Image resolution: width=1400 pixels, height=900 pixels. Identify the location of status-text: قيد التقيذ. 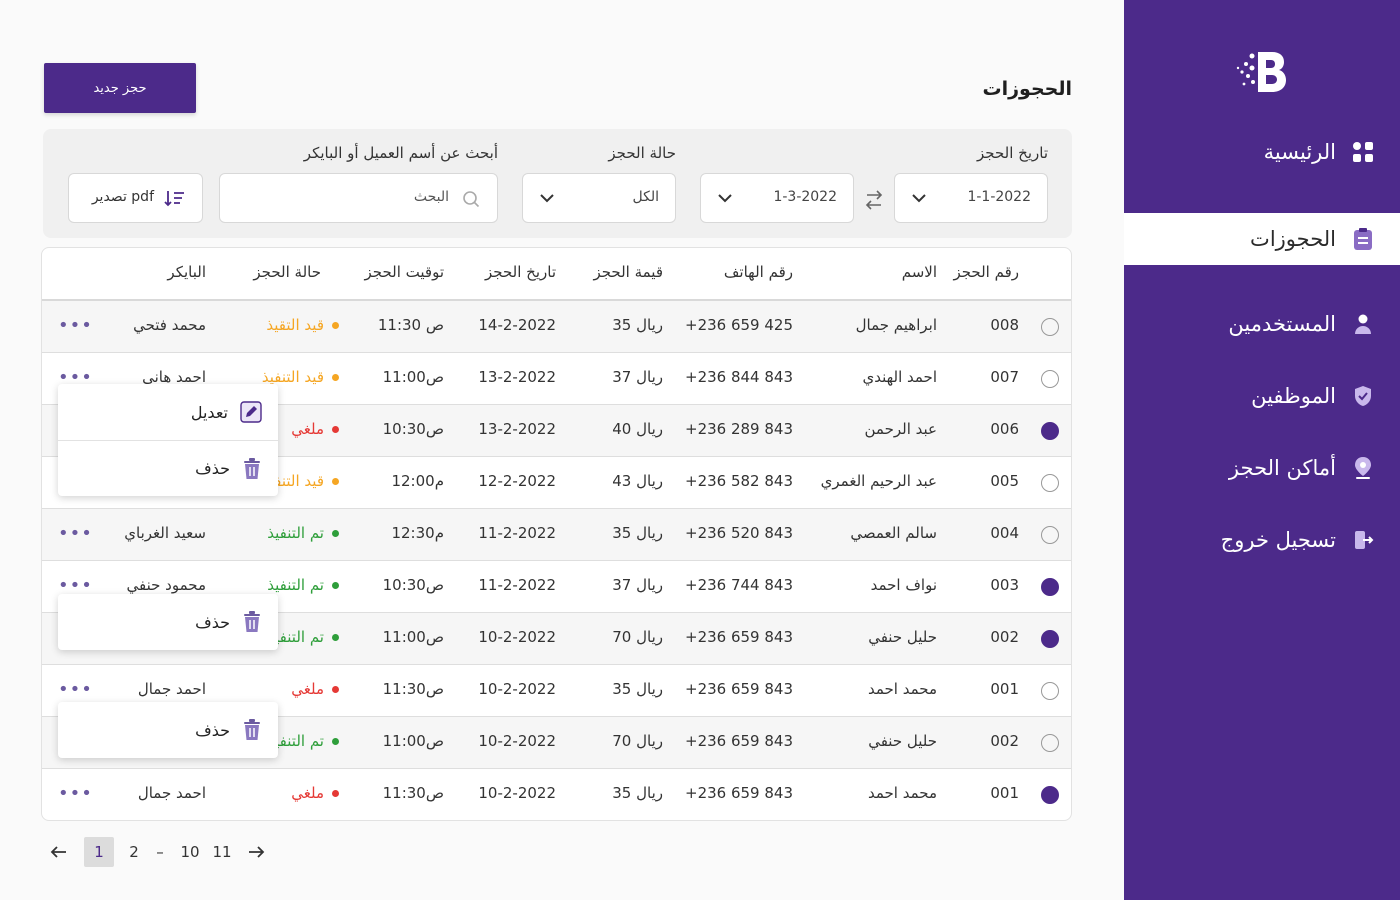
(295, 325).